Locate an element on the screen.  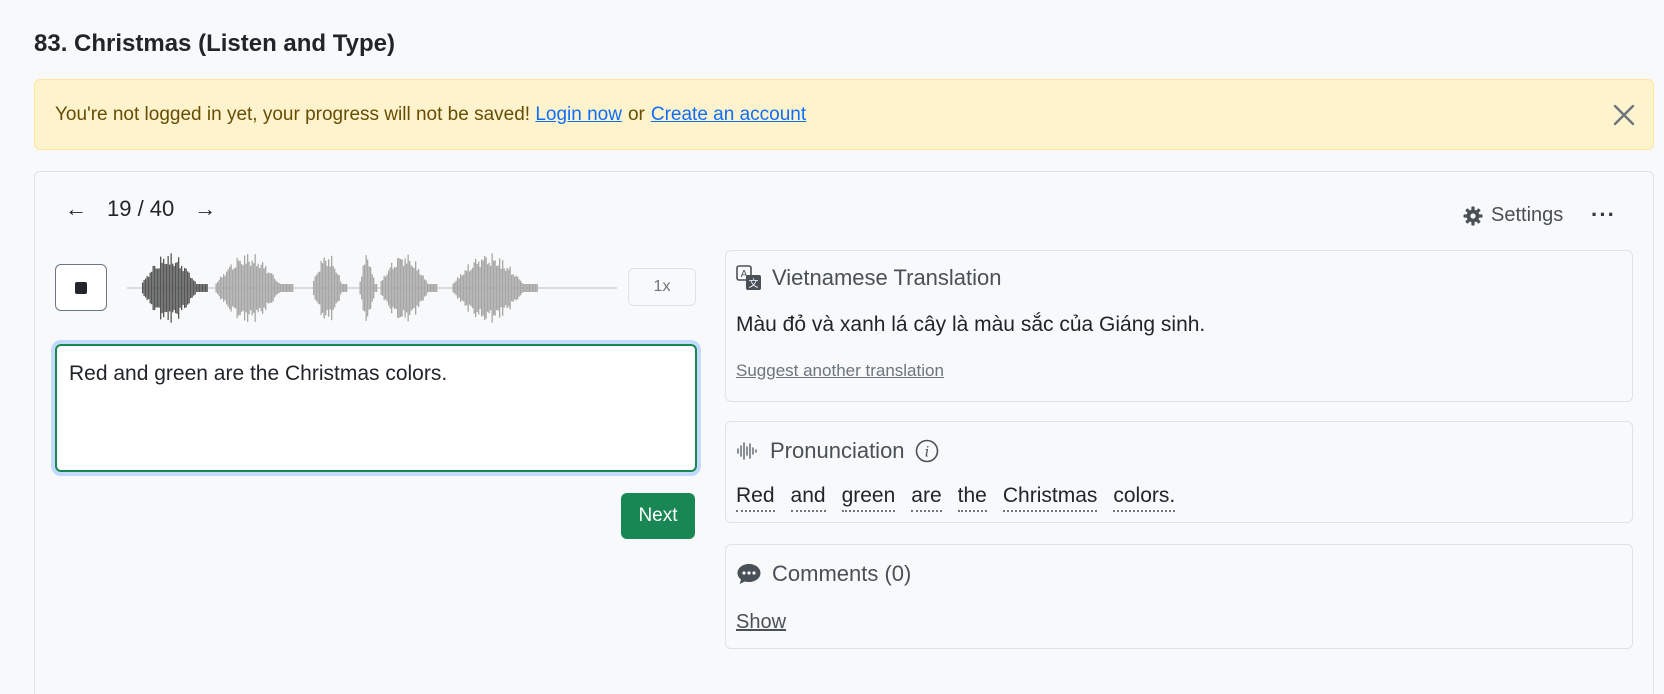
more-options-icon: ··· is located at coordinates (1603, 215).